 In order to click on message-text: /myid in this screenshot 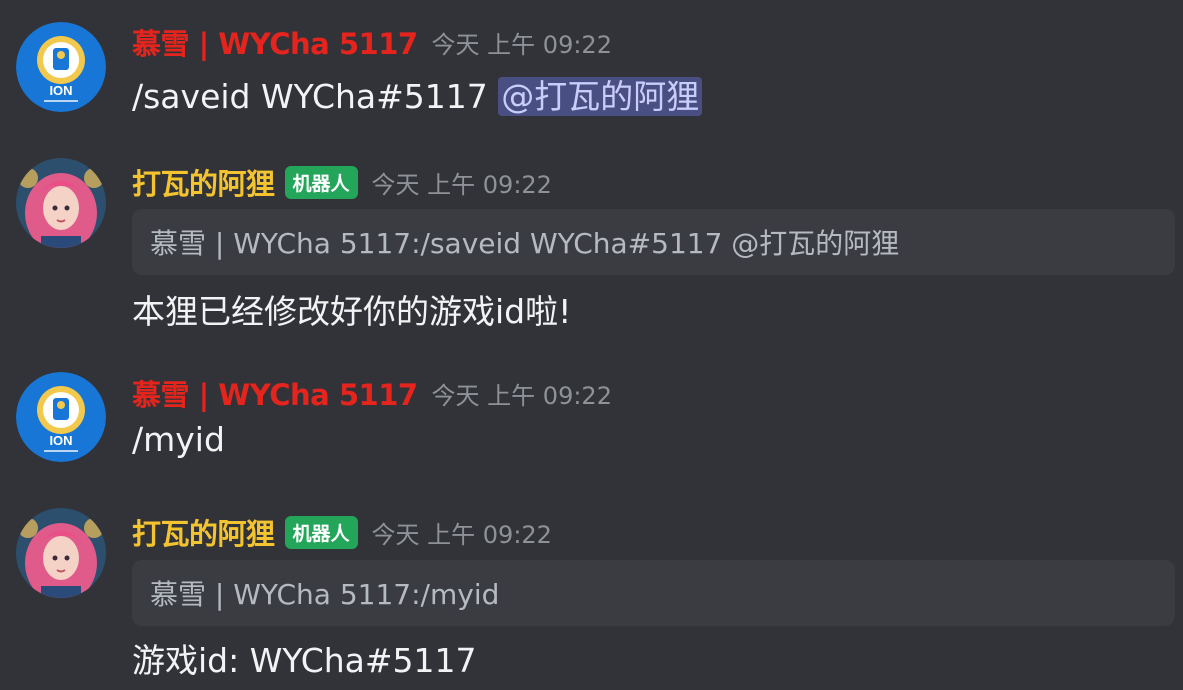, I will do `click(178, 439)`.